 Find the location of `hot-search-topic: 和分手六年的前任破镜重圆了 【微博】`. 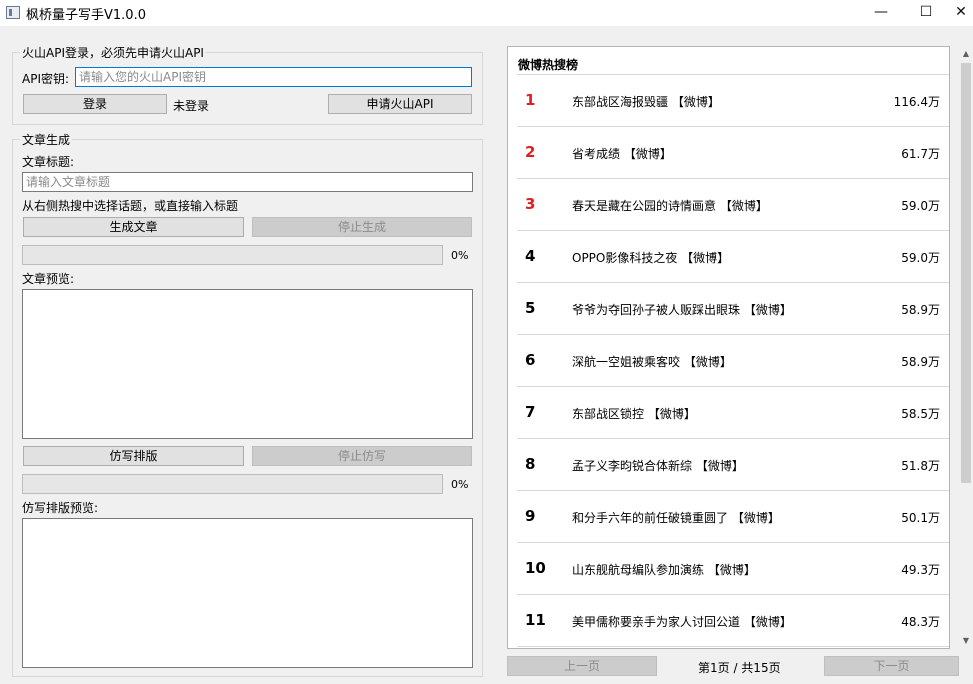

hot-search-topic: 和分手六年的前任破镜重圆了 【微博】 is located at coordinates (676, 518).